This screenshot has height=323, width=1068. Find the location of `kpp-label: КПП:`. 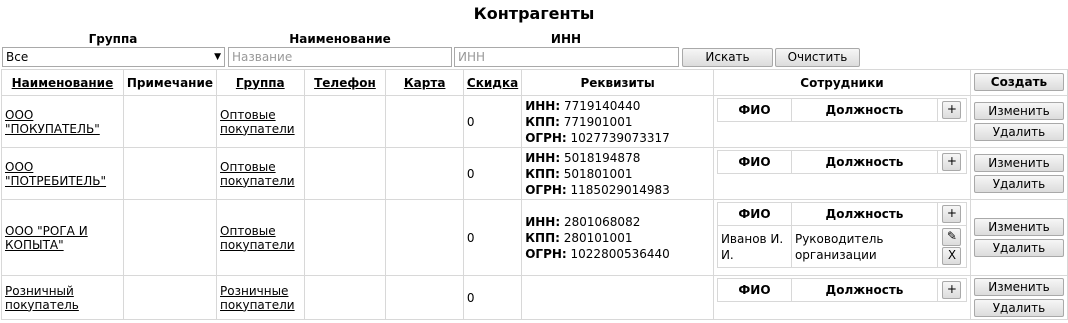

kpp-label: КПП: is located at coordinates (542, 237).